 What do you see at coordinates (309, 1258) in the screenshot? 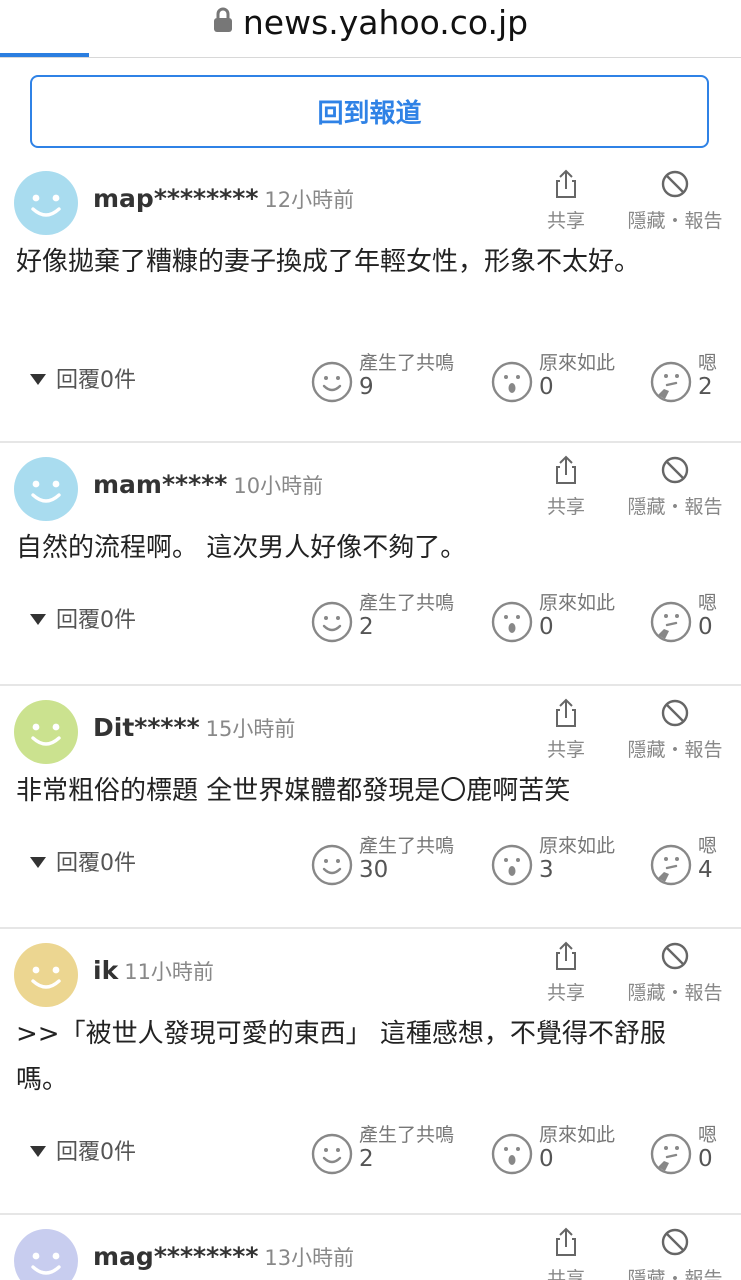
I see `comment-time: 13小時前` at bounding box center [309, 1258].